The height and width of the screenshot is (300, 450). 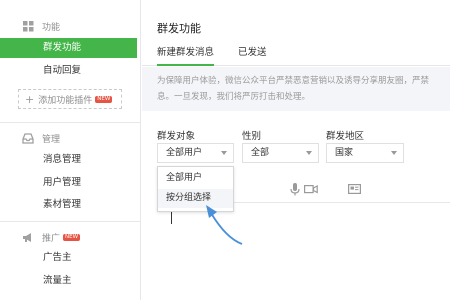 I want to click on microphone-icon, so click(x=295, y=189).